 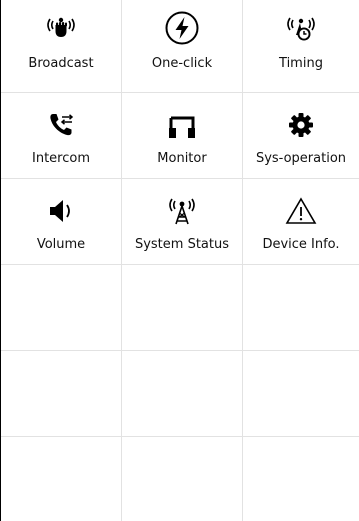 What do you see at coordinates (61, 158) in the screenshot?
I see `menu-item-label: Intercom` at bounding box center [61, 158].